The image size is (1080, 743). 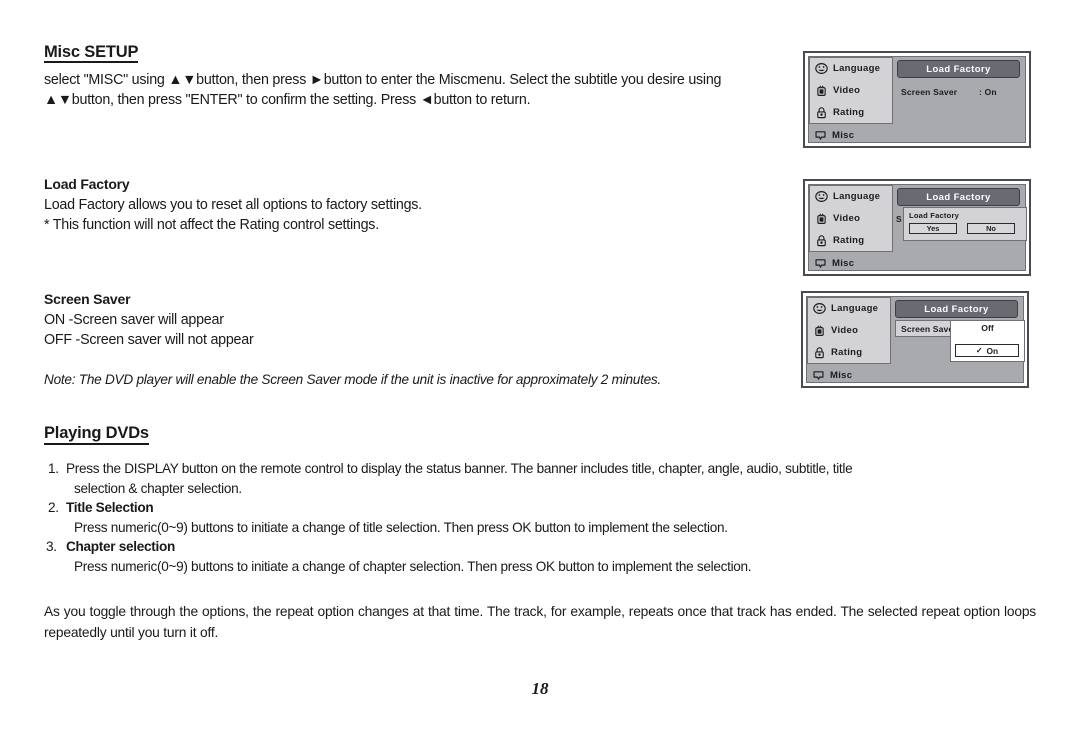 I want to click on osd-row-value: : On, so click(x=988, y=92).